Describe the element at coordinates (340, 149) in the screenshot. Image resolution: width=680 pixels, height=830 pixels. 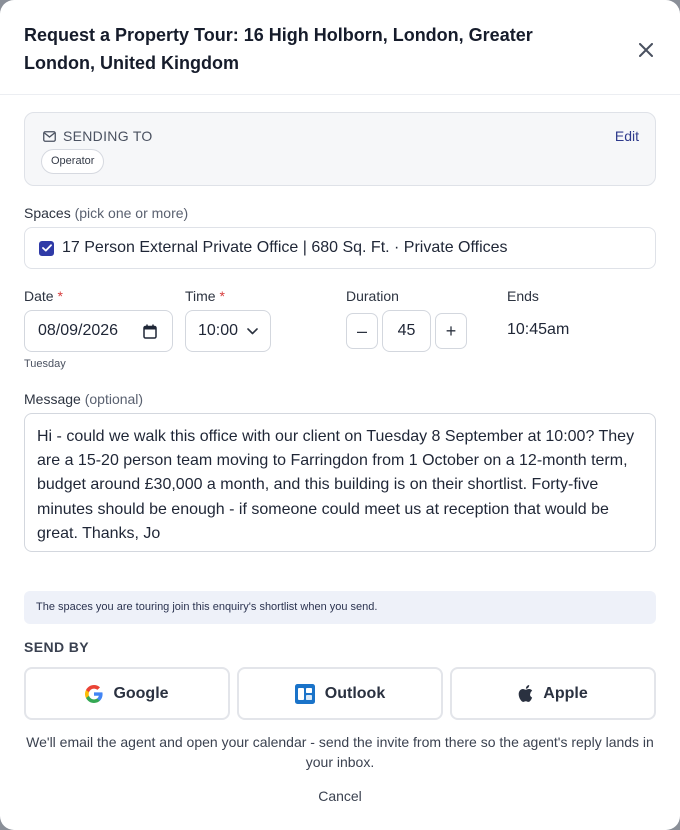
I see `sending-to-panel: SENDING TO Edit Operator` at that location.